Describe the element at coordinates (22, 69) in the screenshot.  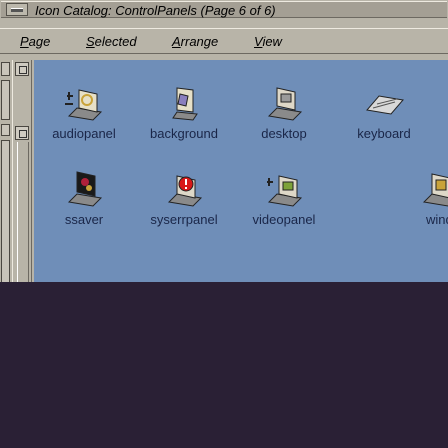
I see `scroll-up-icon` at that location.